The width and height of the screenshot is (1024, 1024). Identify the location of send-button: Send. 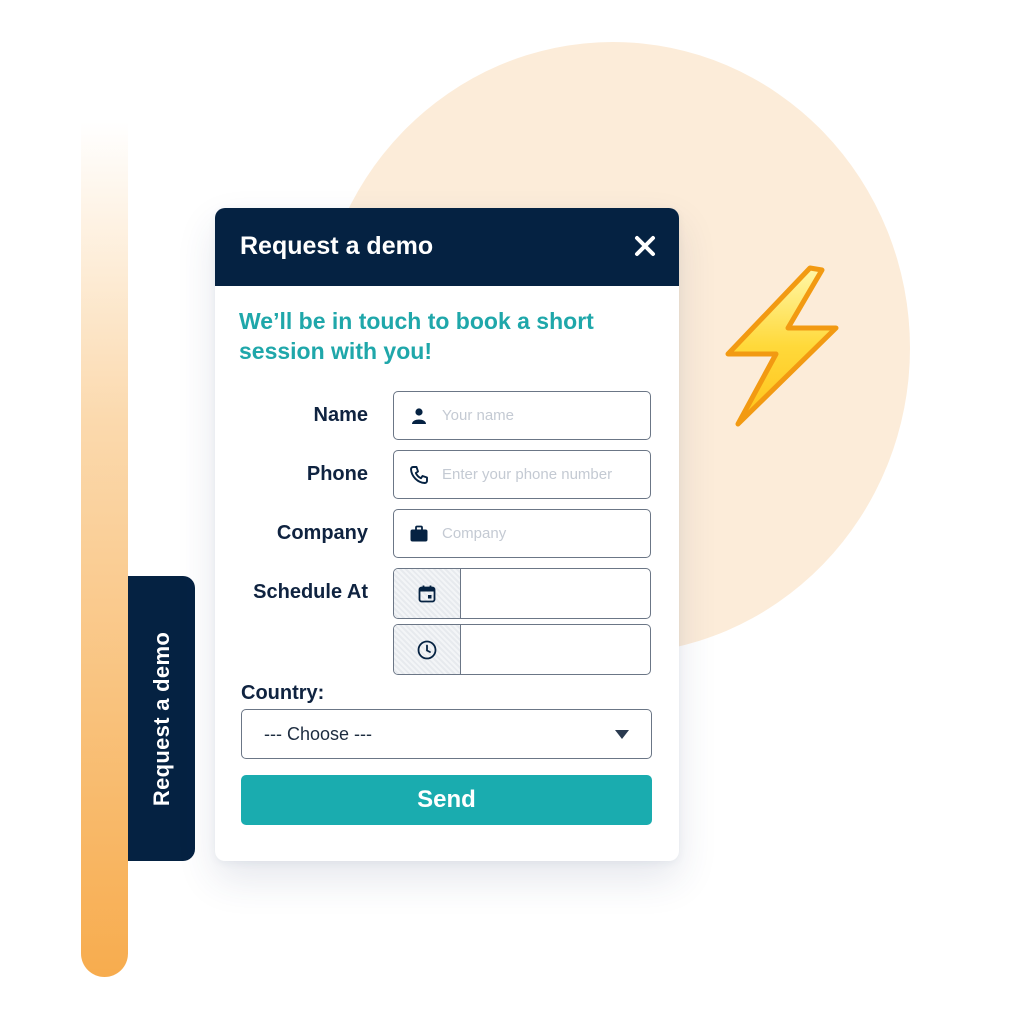
(446, 800).